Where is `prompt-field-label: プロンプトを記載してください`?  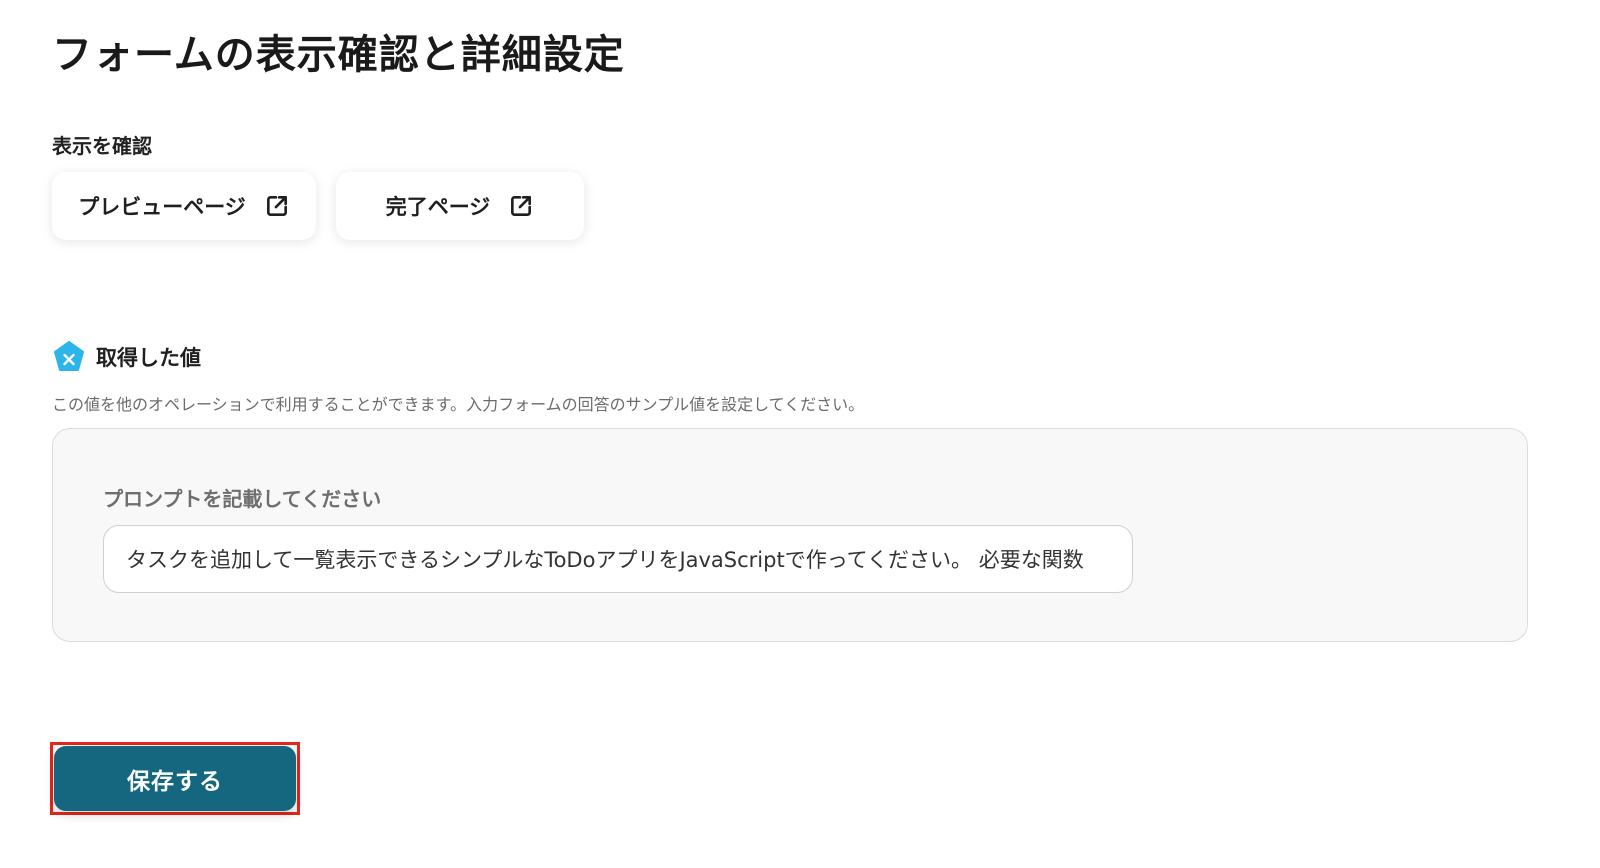
prompt-field-label: プロンプトを記載してください is located at coordinates (242, 499).